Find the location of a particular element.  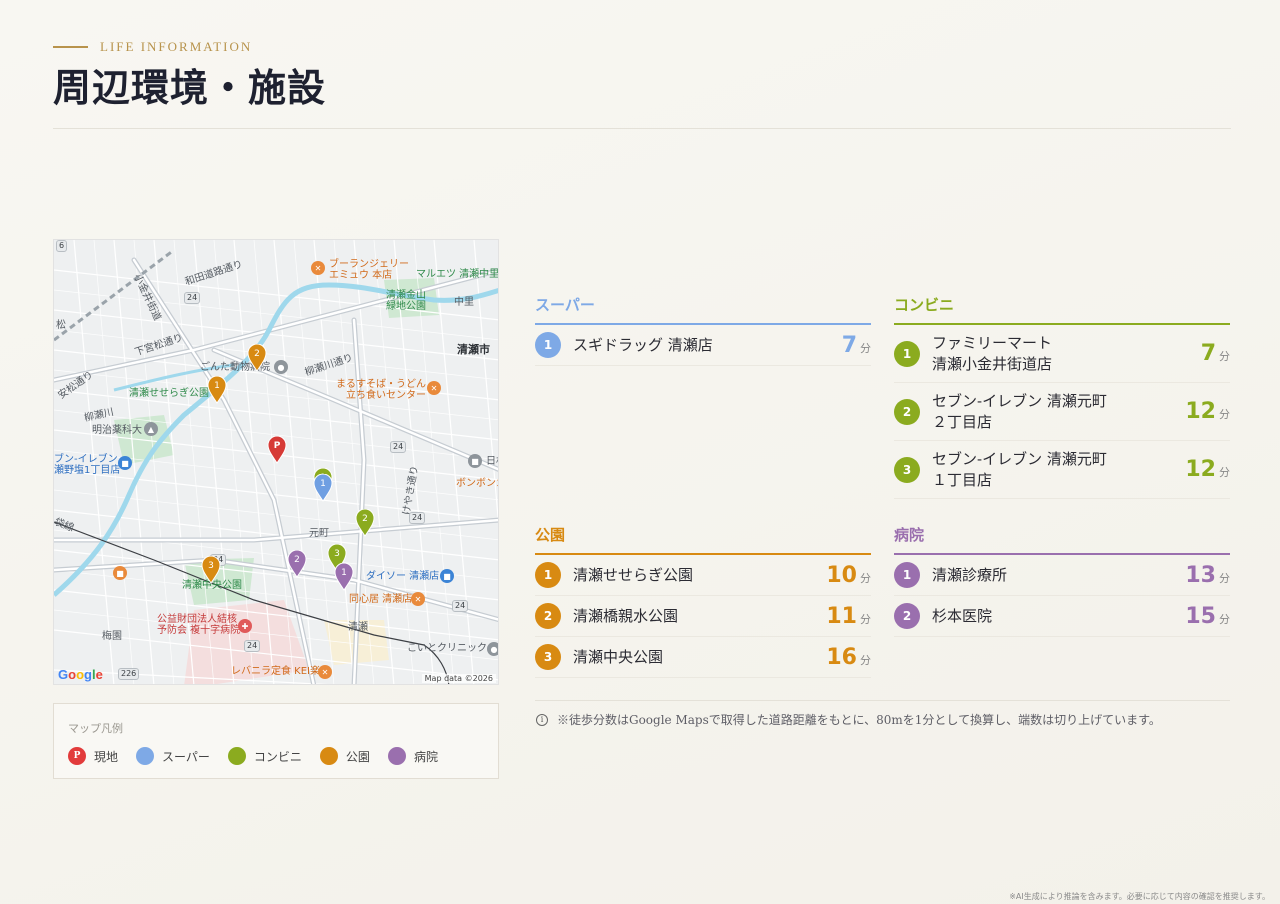

map-label-doshinkyo: 同心居 清瀬店 is located at coordinates (381, 599).